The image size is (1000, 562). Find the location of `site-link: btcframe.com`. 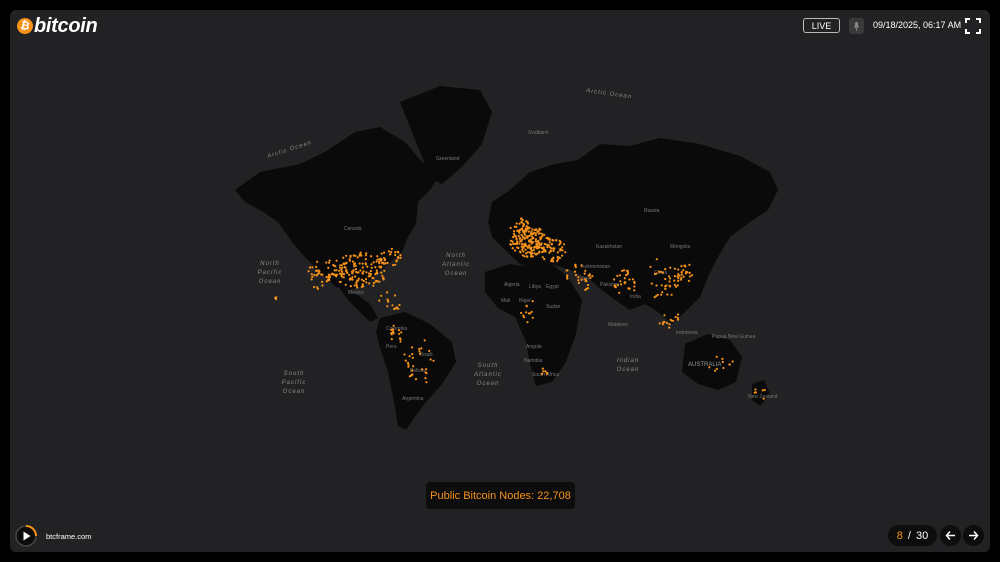

site-link: btcframe.com is located at coordinates (68, 536).